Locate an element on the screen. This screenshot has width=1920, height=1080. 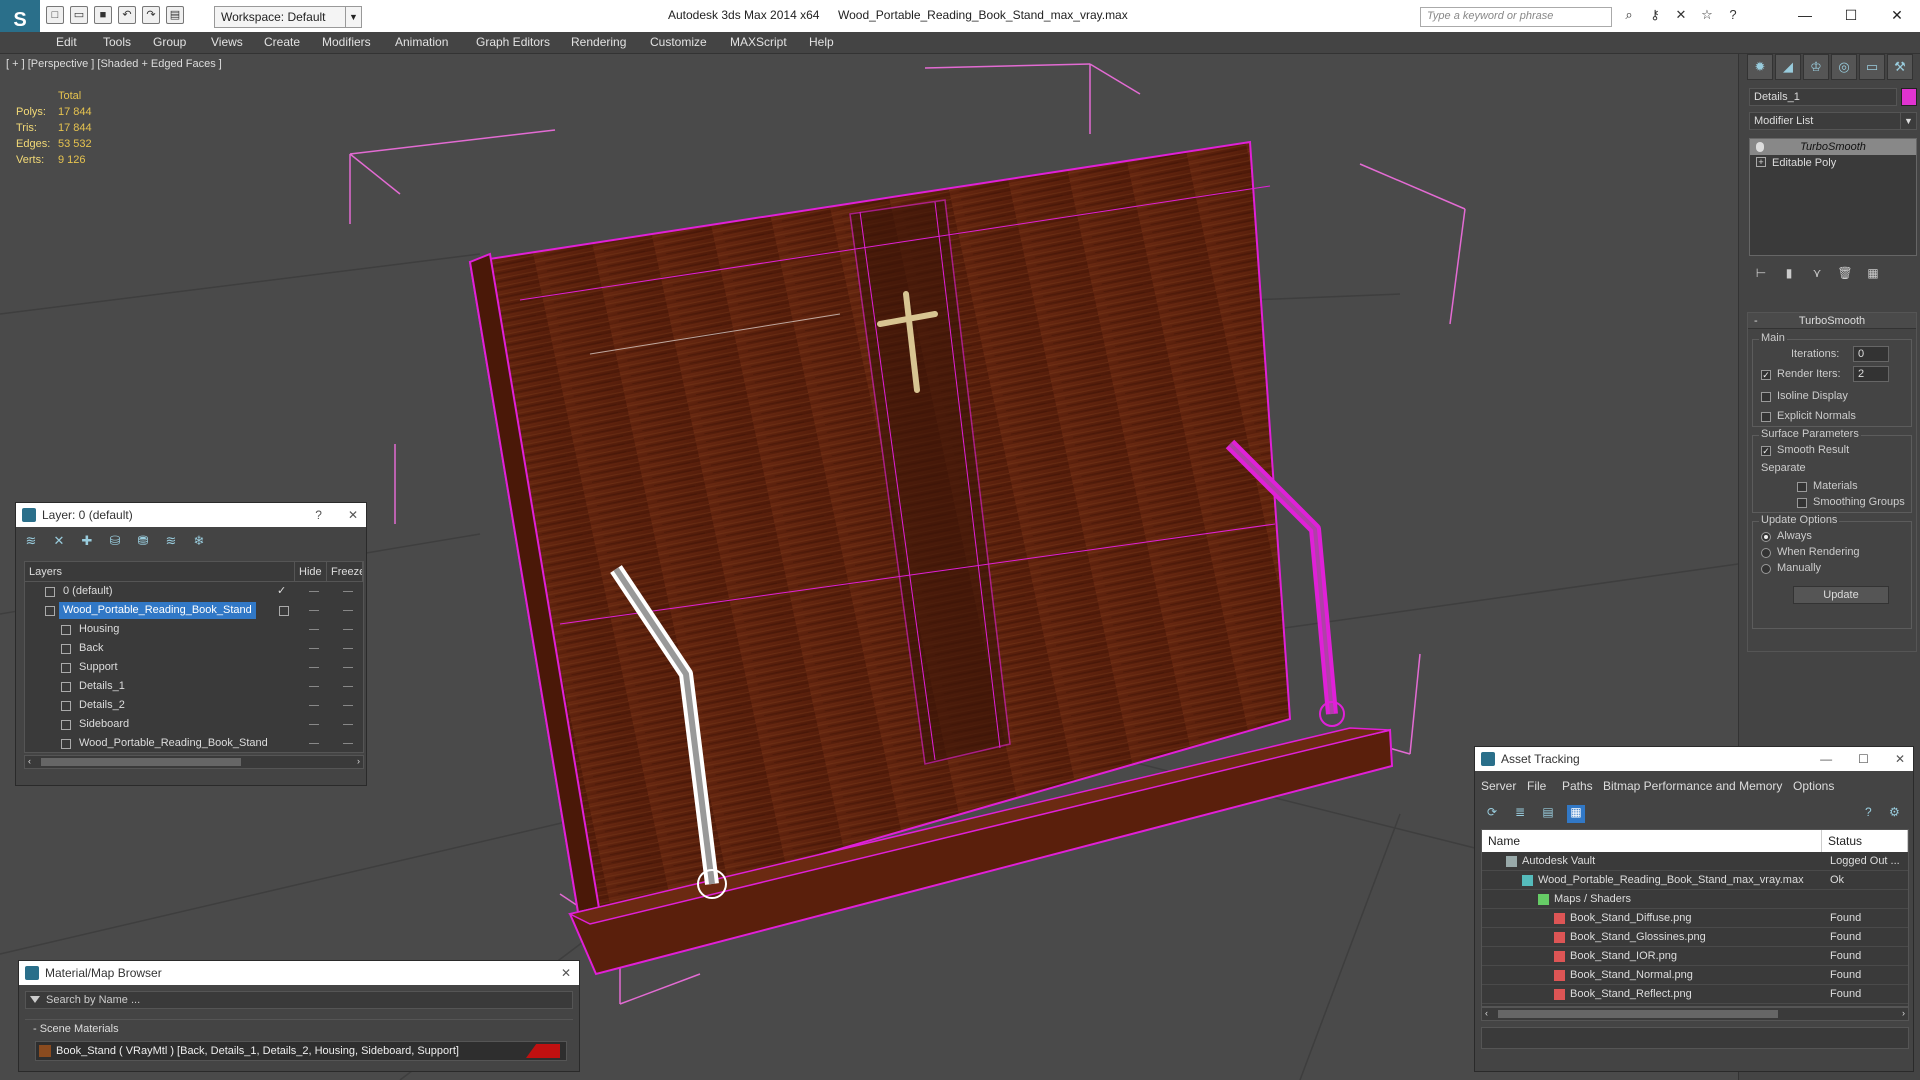
delete-layer-icon: ✕ is located at coordinates (59, 542).